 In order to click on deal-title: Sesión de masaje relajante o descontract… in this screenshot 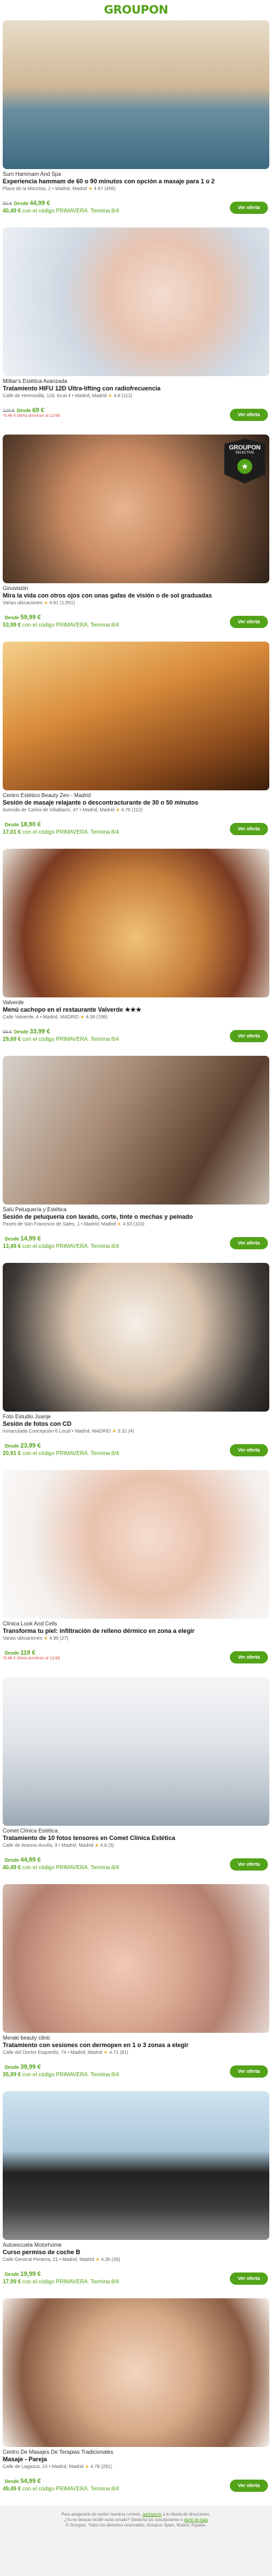, I will do `click(136, 803)`.